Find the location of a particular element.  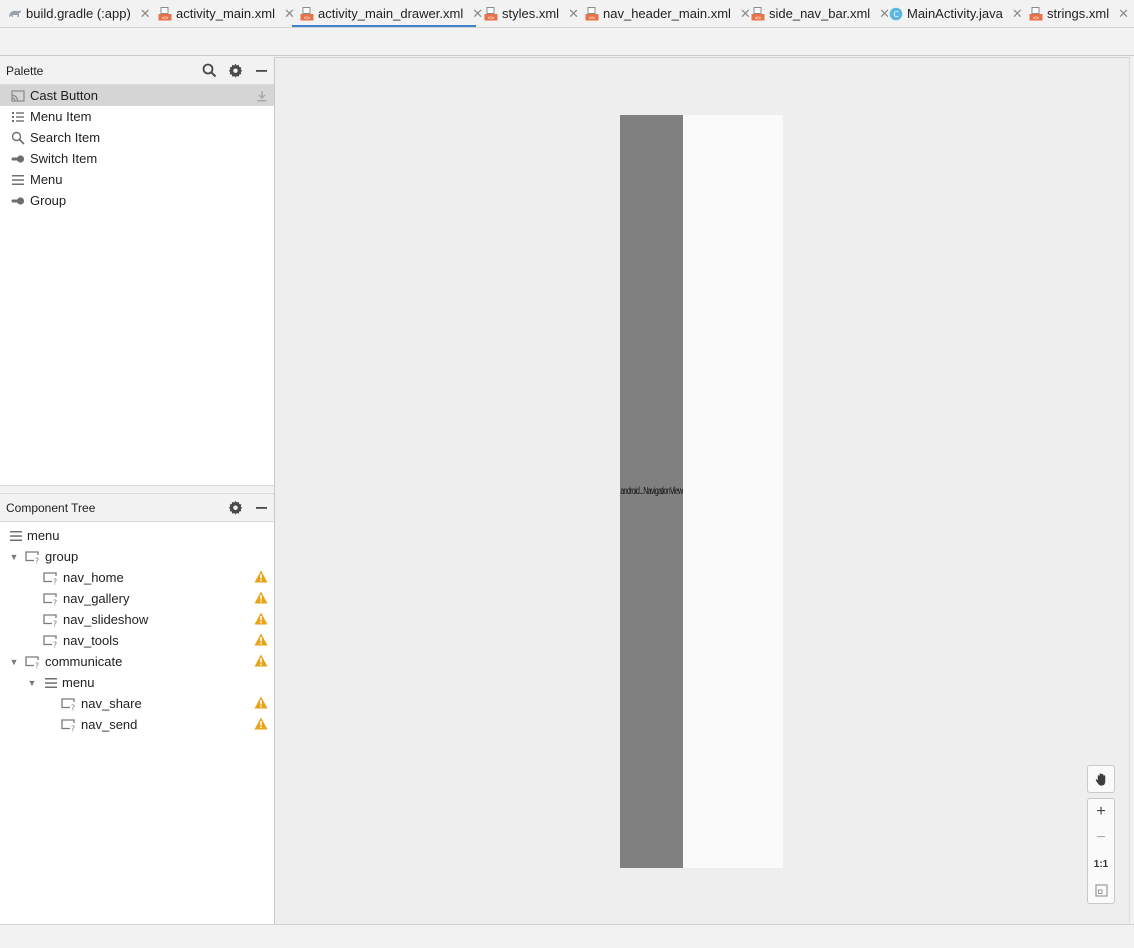

tab-label: build.gradle (:app) is located at coordinates (78, 13).